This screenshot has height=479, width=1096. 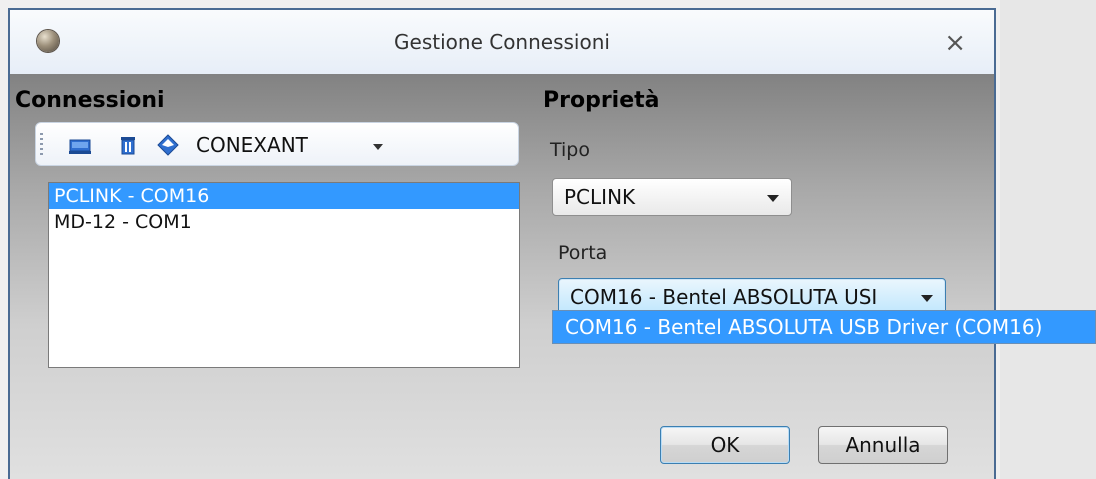 What do you see at coordinates (80, 145) in the screenshot?
I see `monitor-icon` at bounding box center [80, 145].